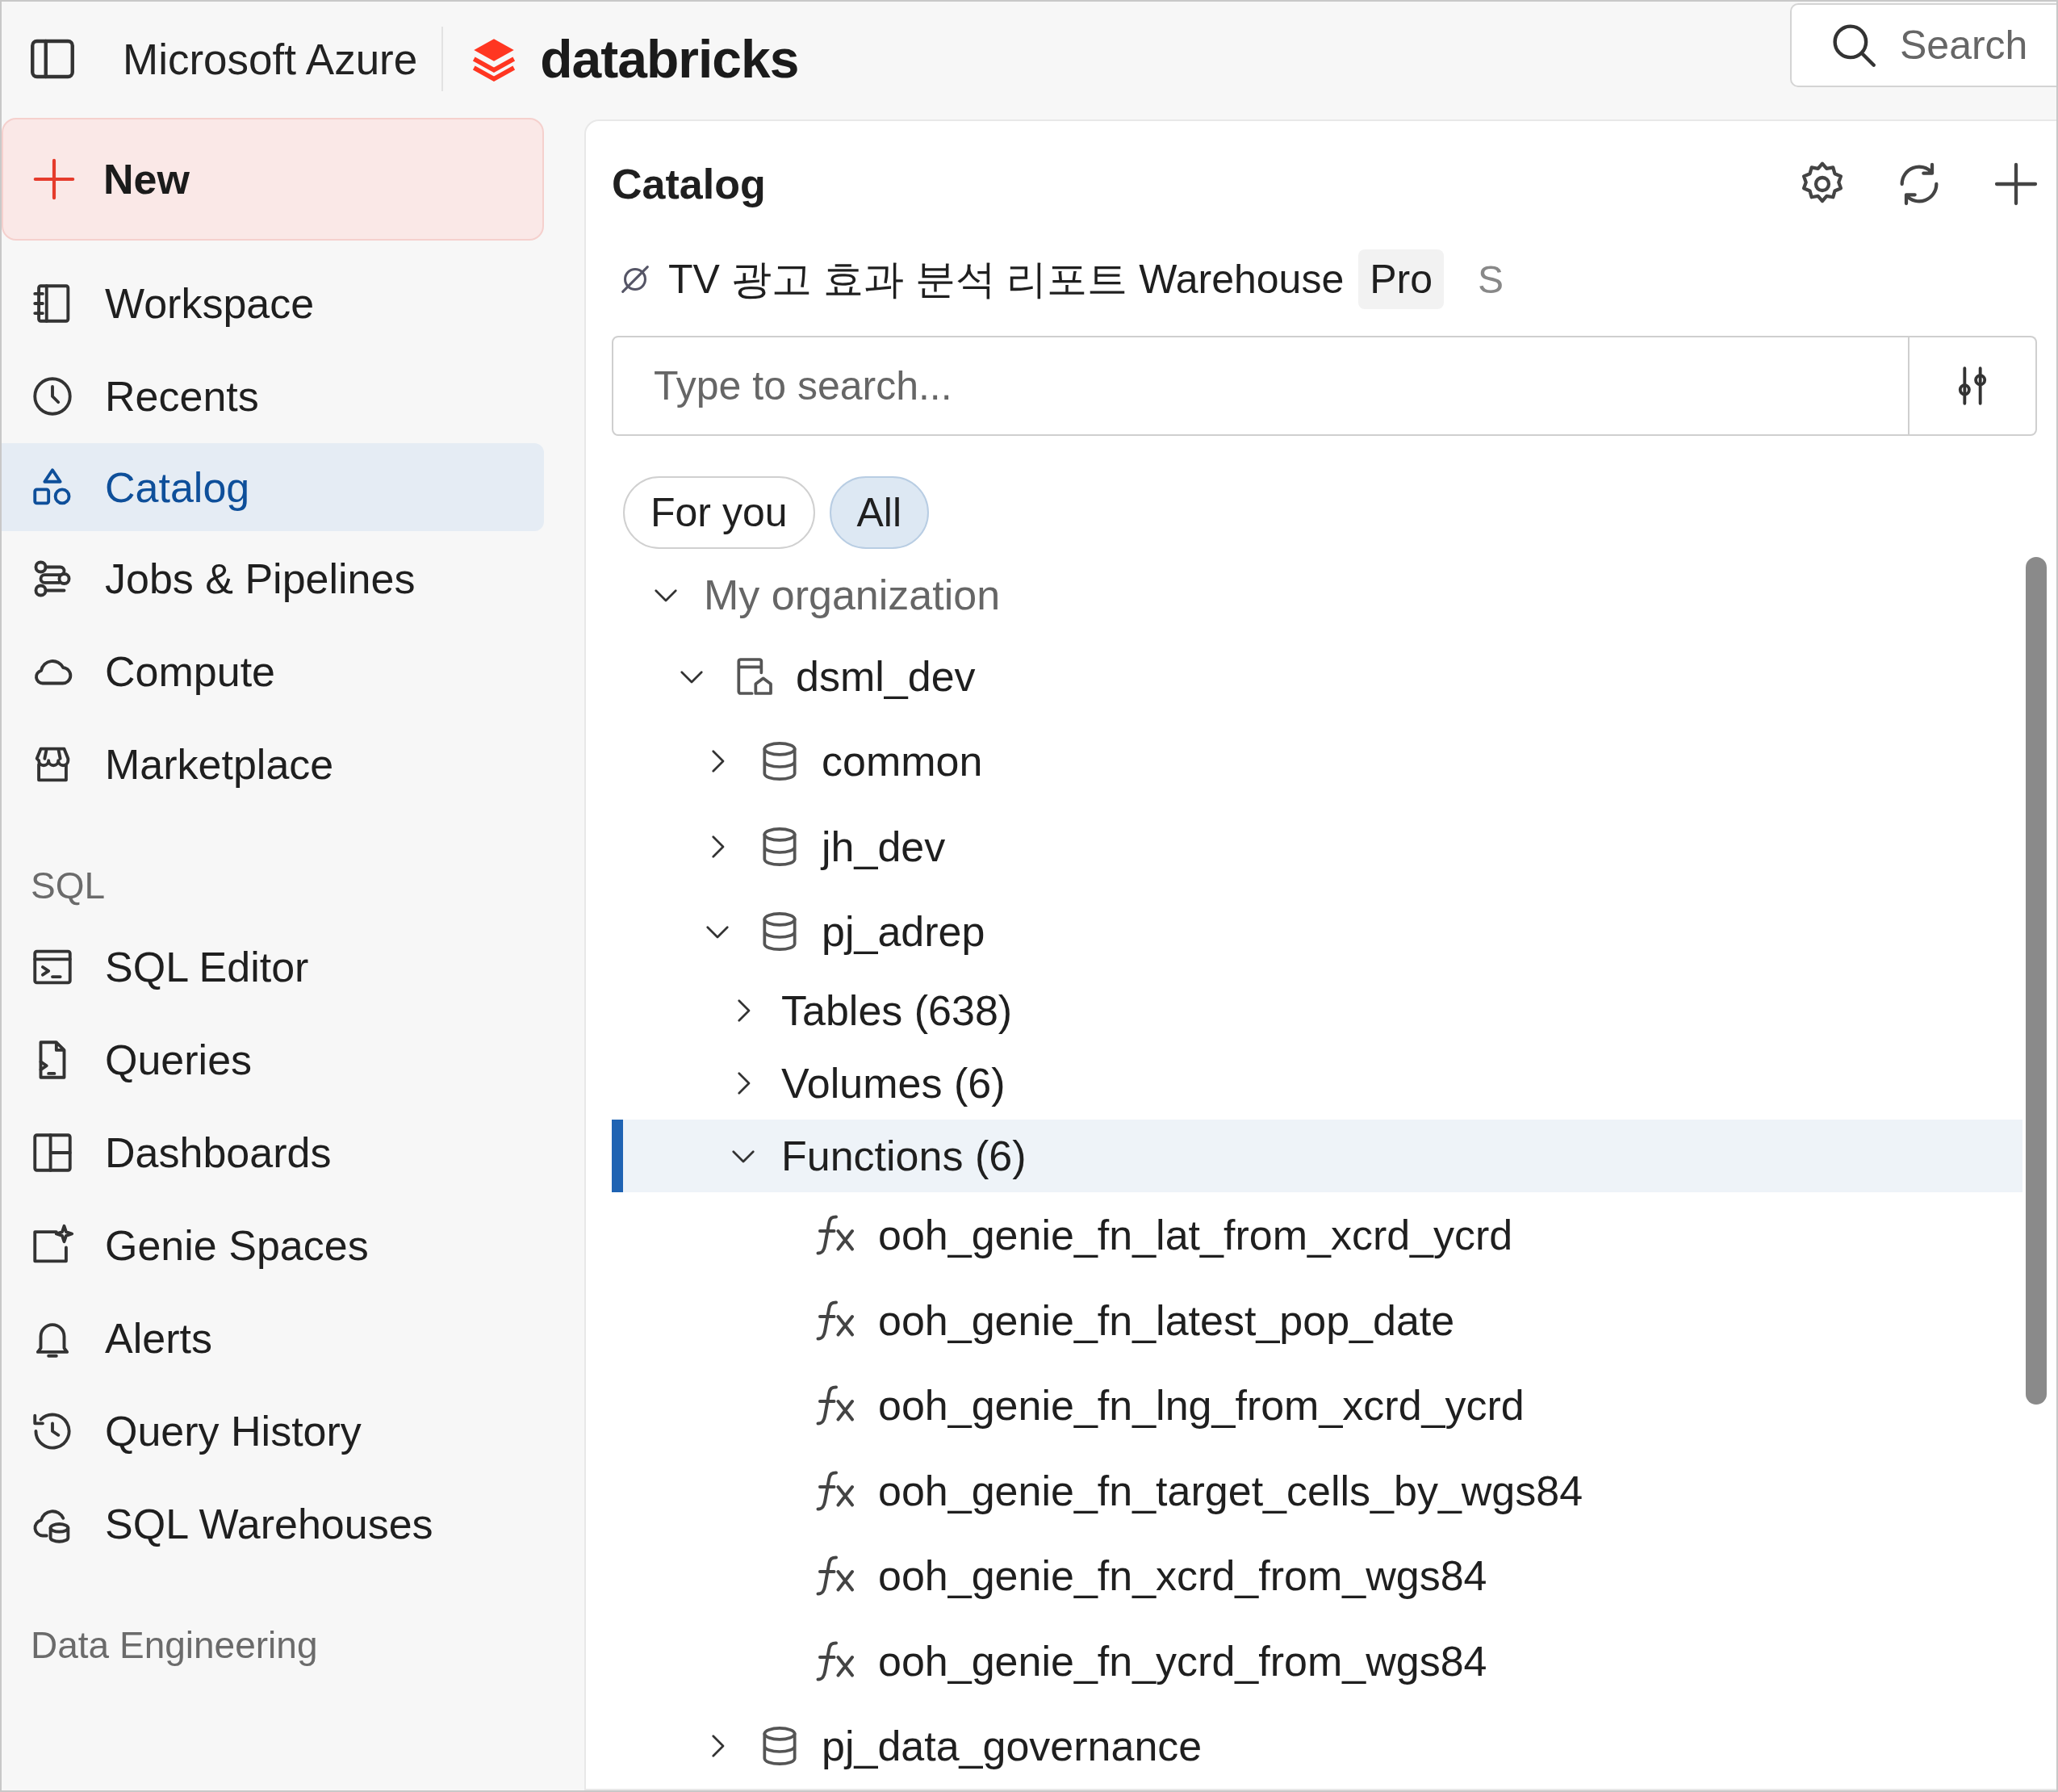 Image resolution: width=2058 pixels, height=1792 pixels. What do you see at coordinates (1491, 279) in the screenshot?
I see `warehouse-size: S` at bounding box center [1491, 279].